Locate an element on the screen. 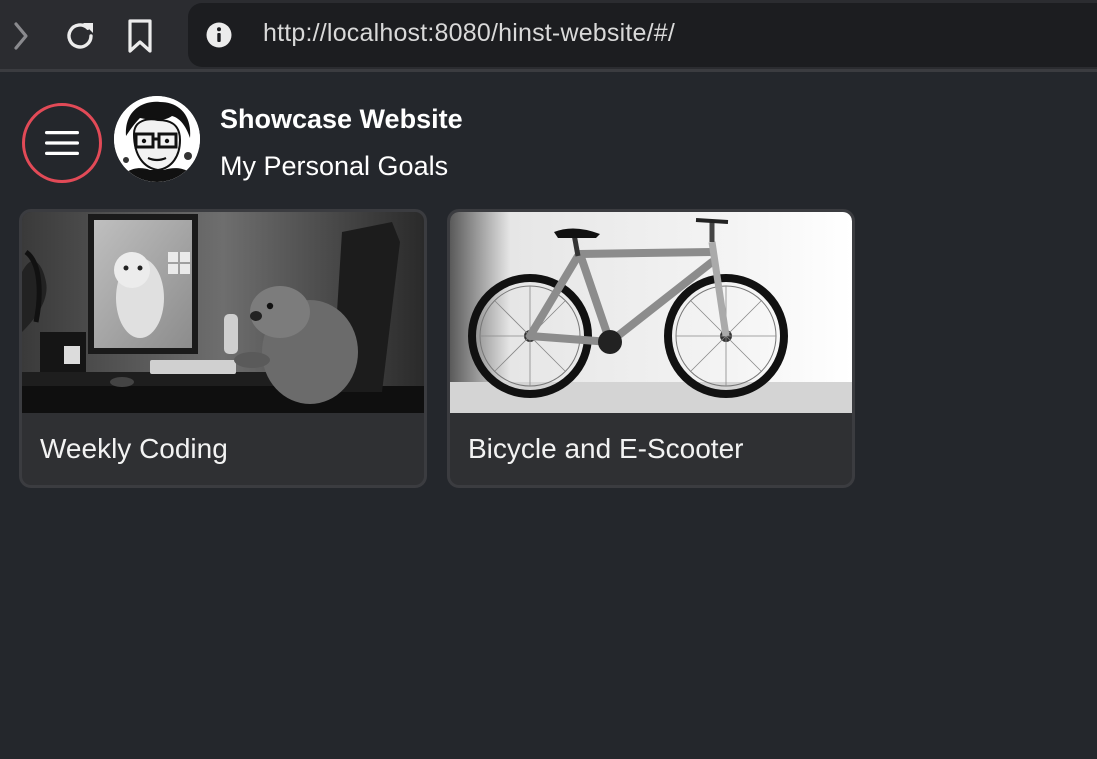  card-title: Weekly Coding is located at coordinates (134, 448).